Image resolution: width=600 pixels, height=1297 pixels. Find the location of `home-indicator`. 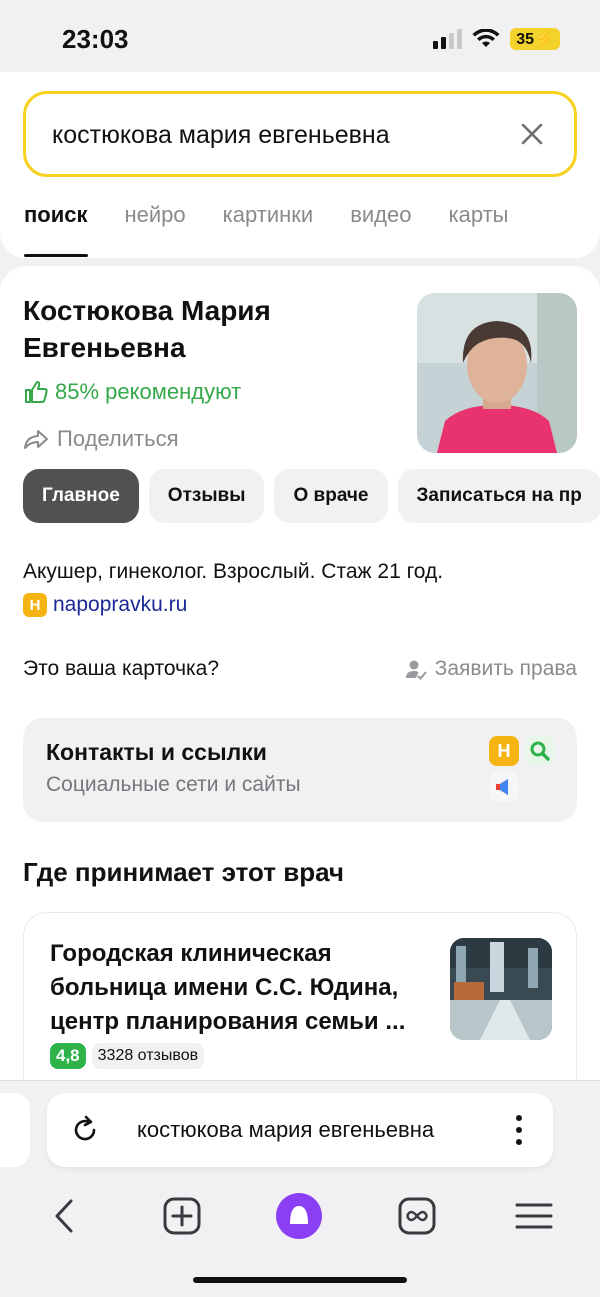

home-indicator is located at coordinates (300, 1280).